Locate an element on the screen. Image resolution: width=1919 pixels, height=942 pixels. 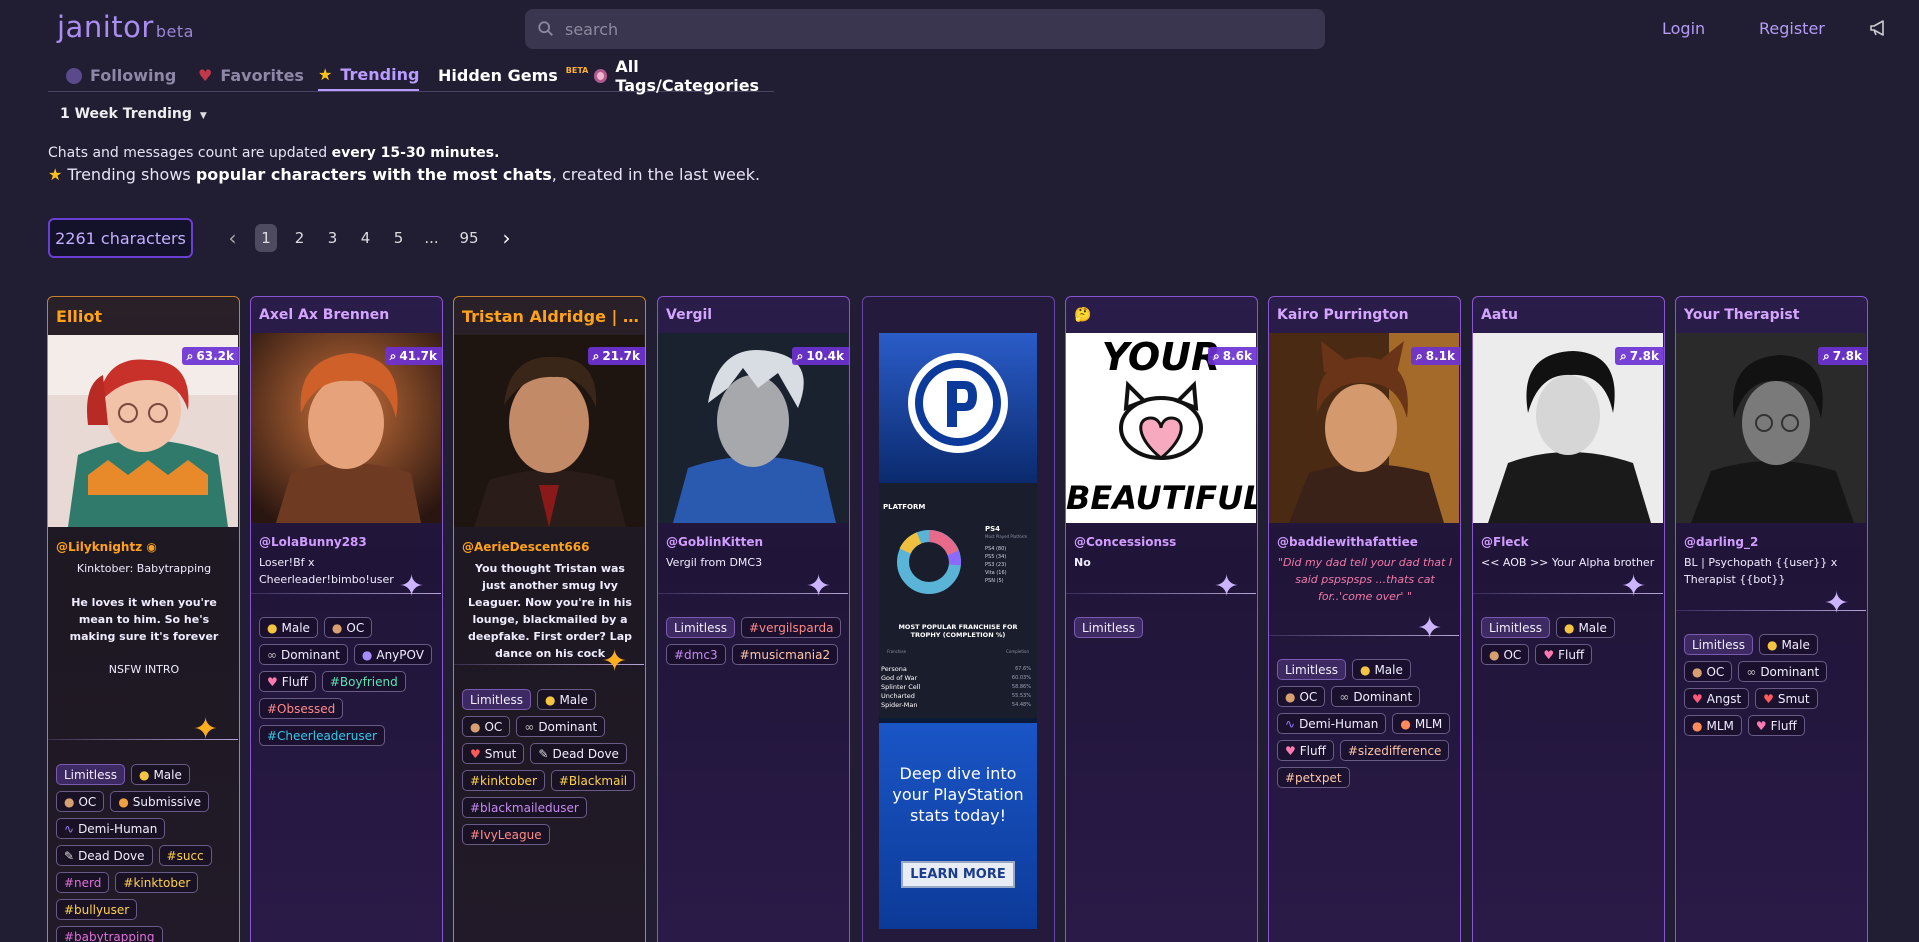
register-link: Register is located at coordinates (1792, 28).